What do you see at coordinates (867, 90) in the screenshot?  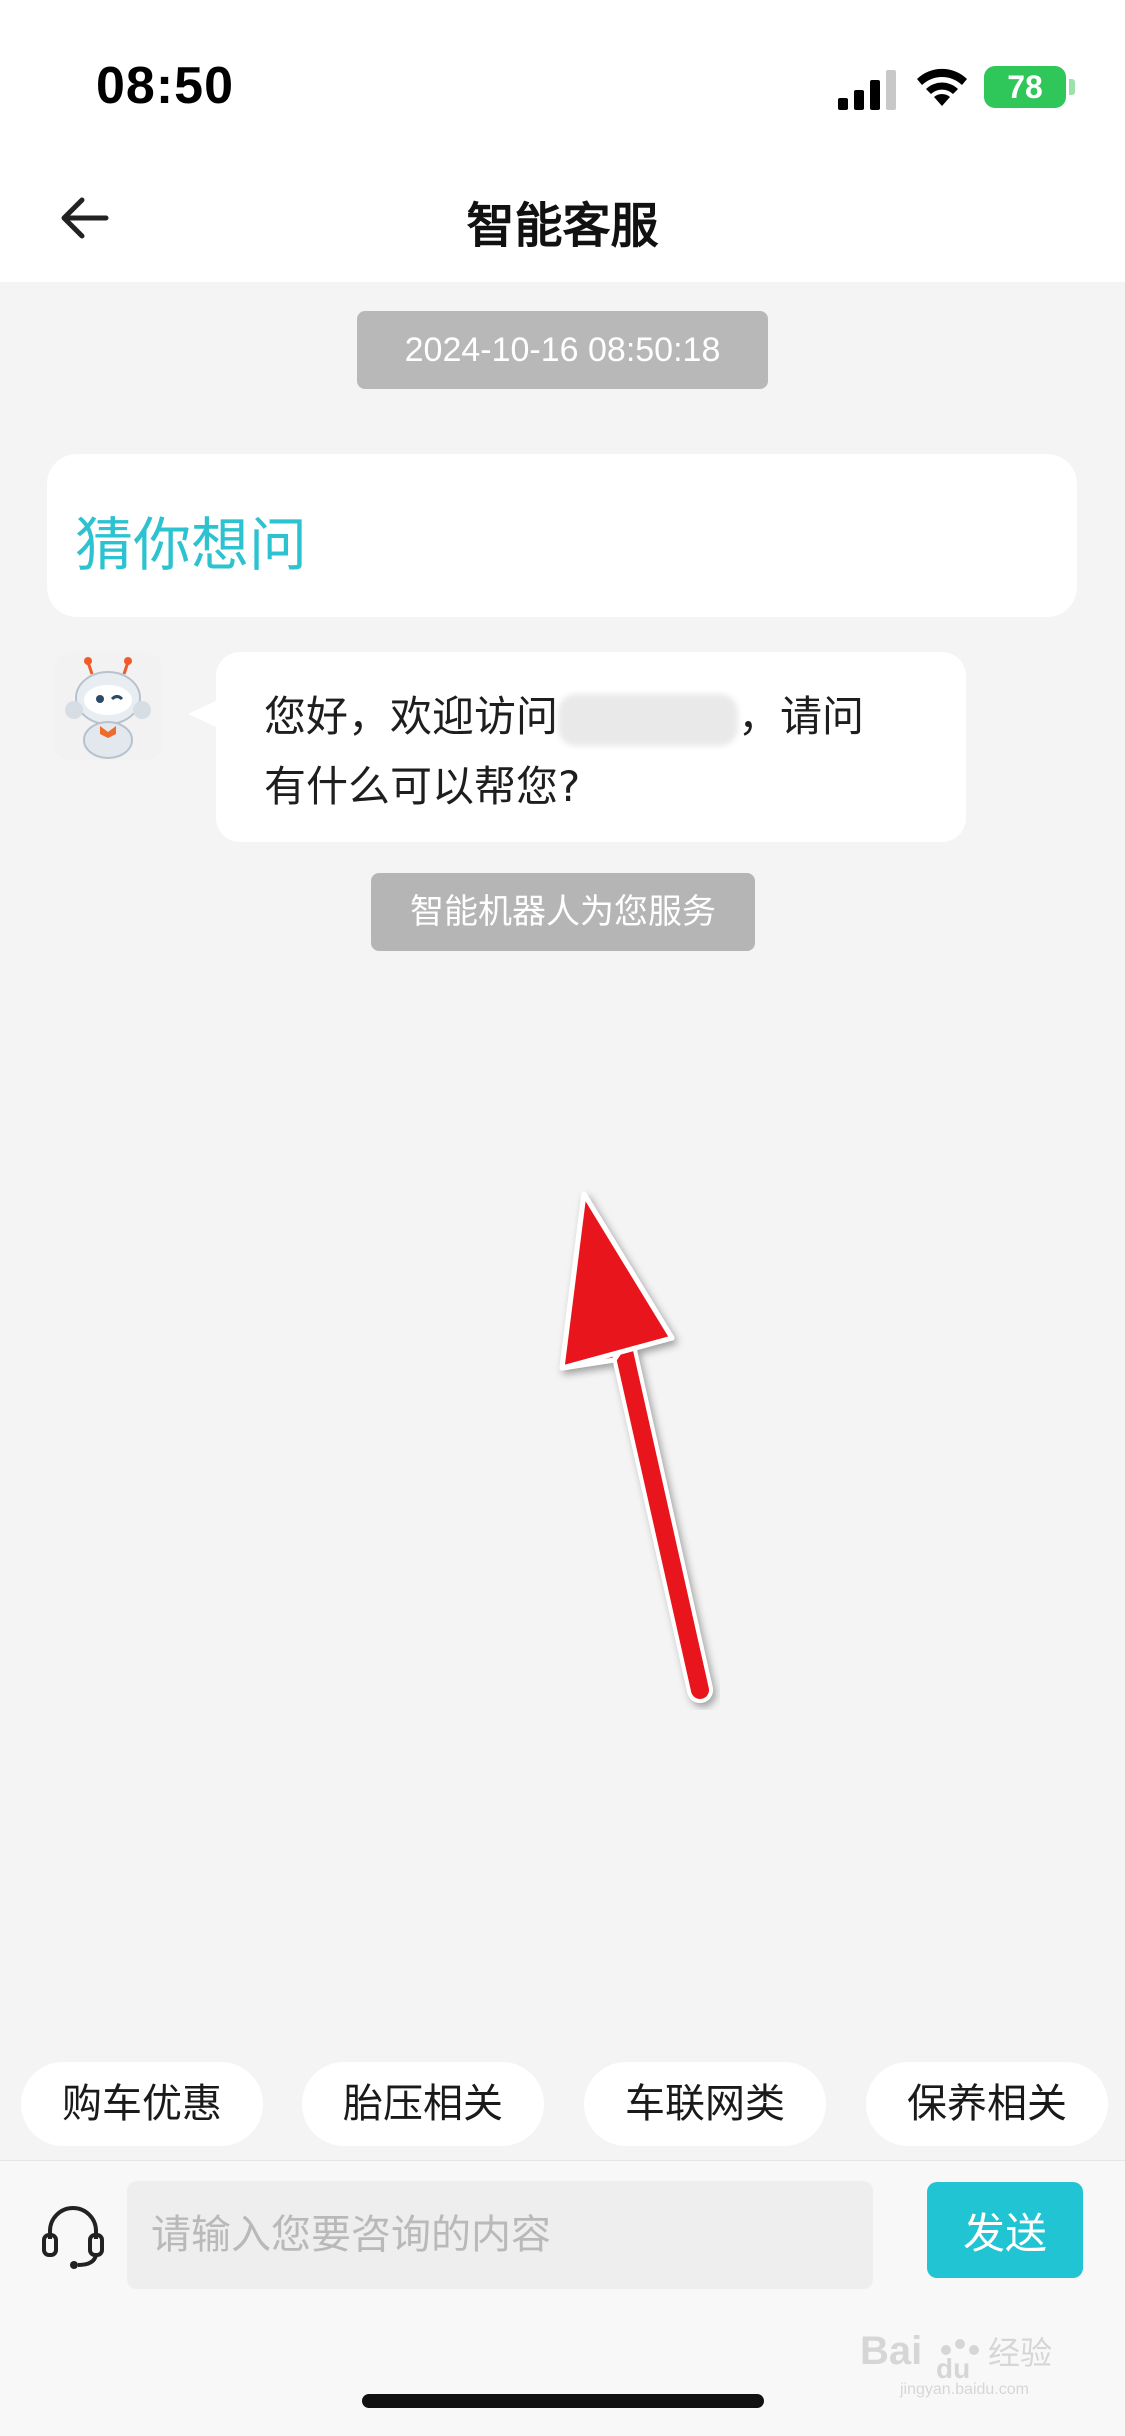 I see `signal-icon` at bounding box center [867, 90].